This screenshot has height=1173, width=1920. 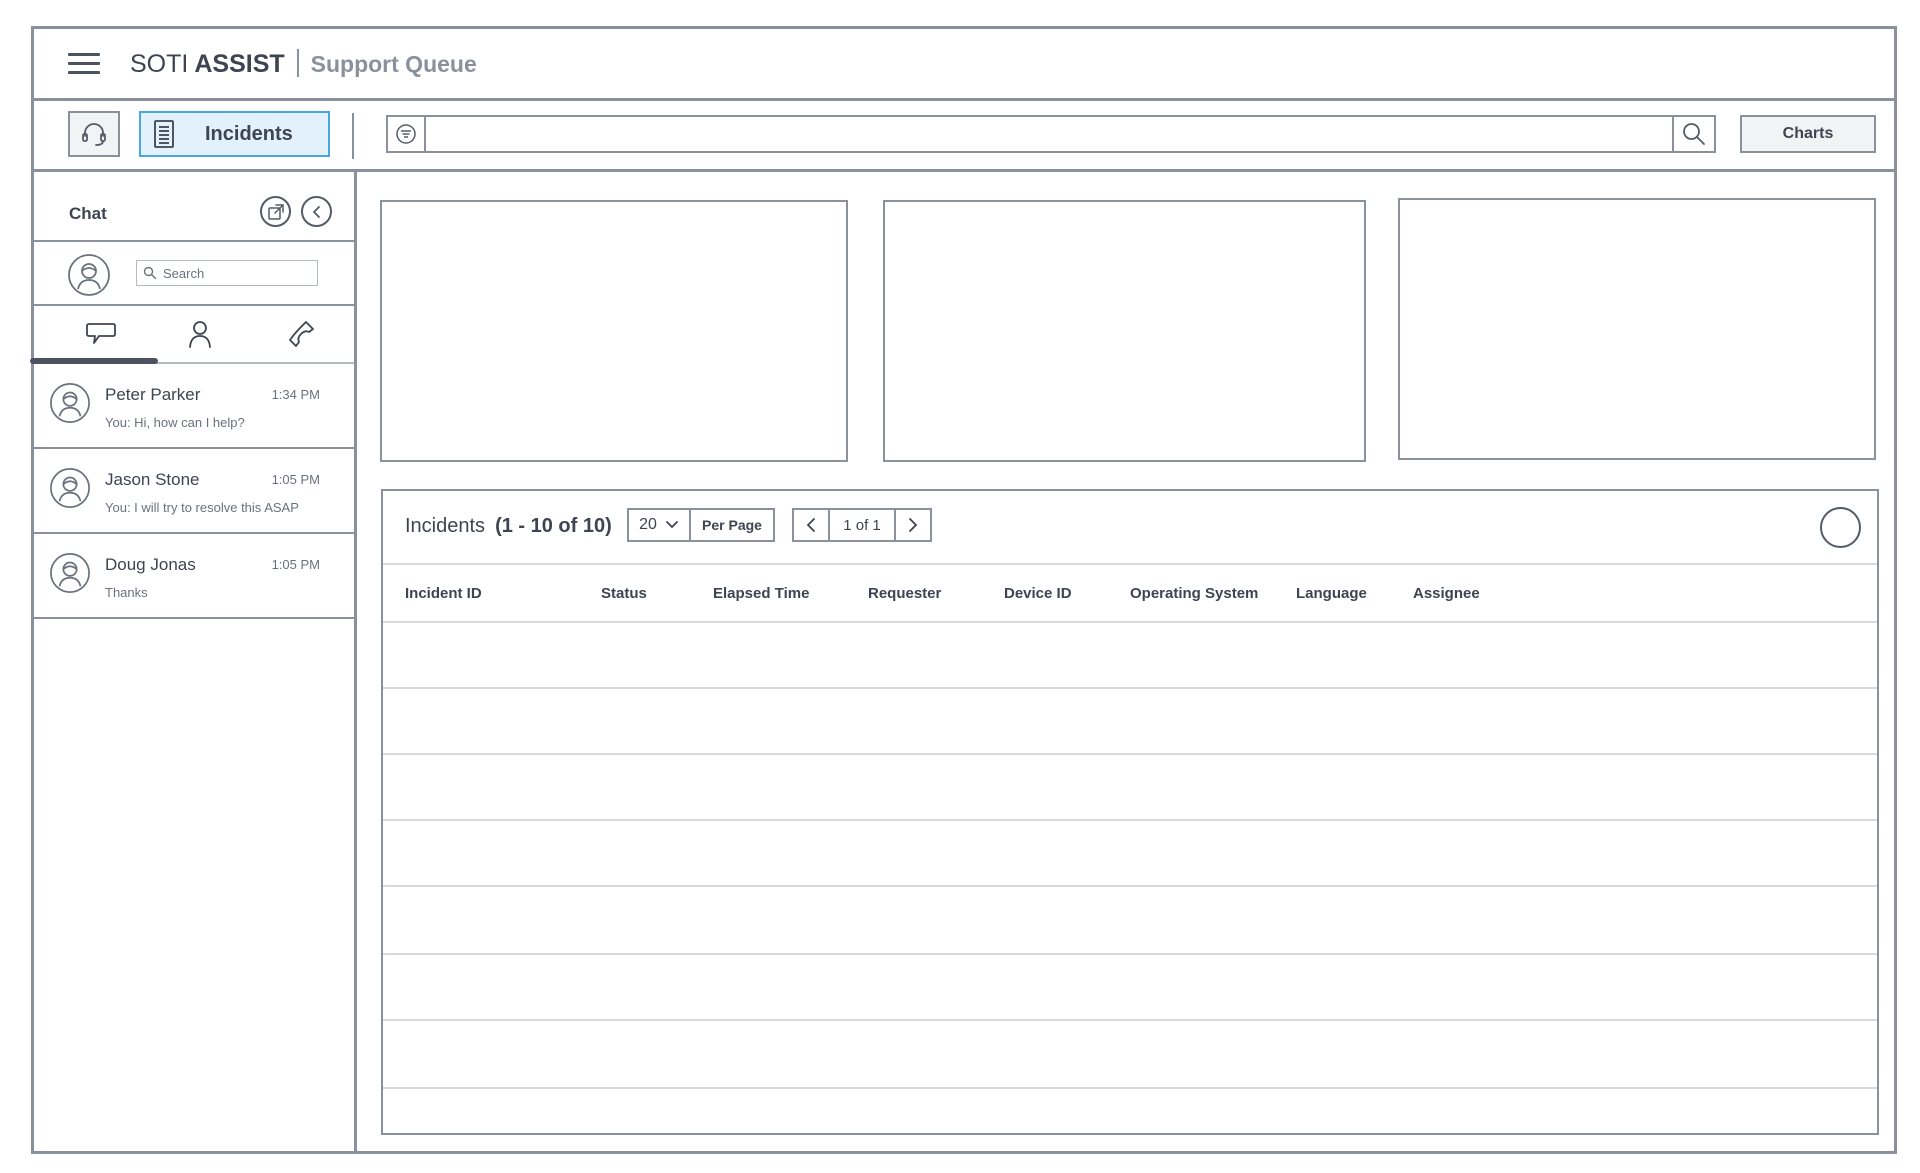 I want to click on filter-icon, so click(x=406, y=134).